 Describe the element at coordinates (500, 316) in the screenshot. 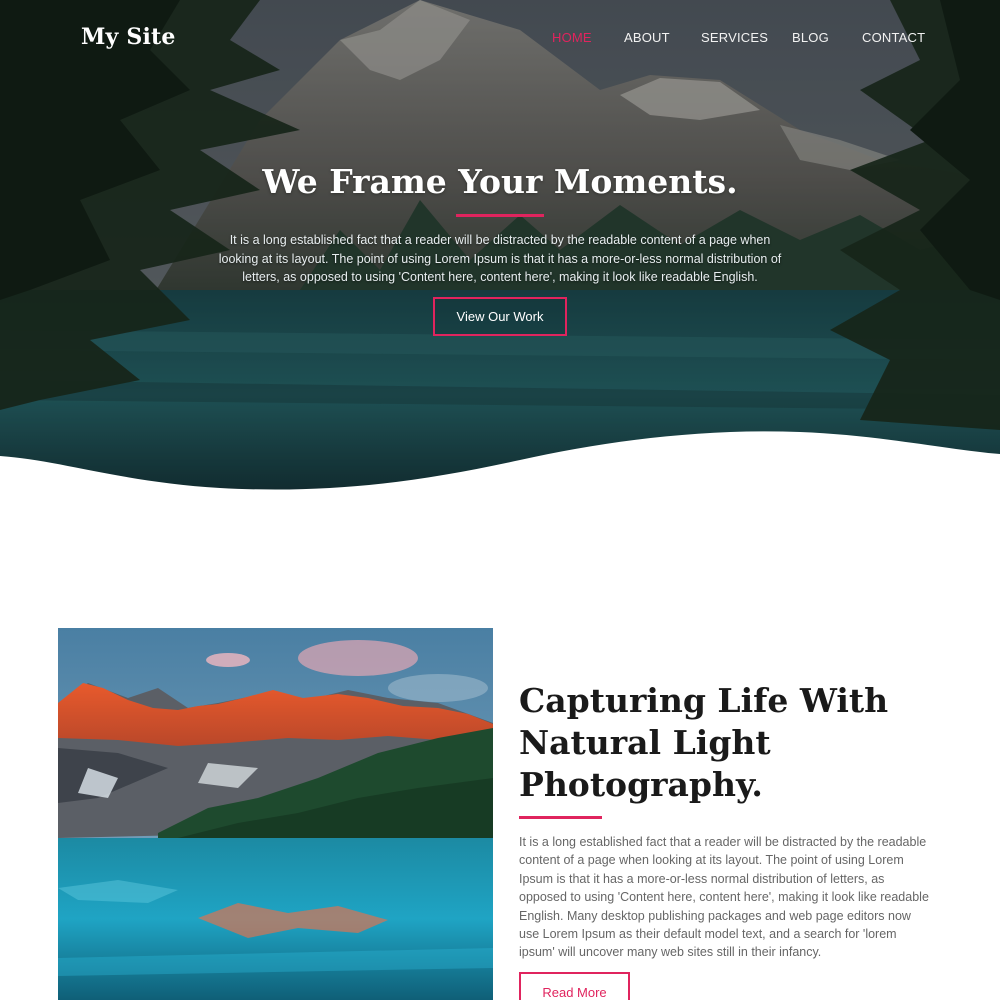

I see `view-our-work-button: View Our Work` at that location.